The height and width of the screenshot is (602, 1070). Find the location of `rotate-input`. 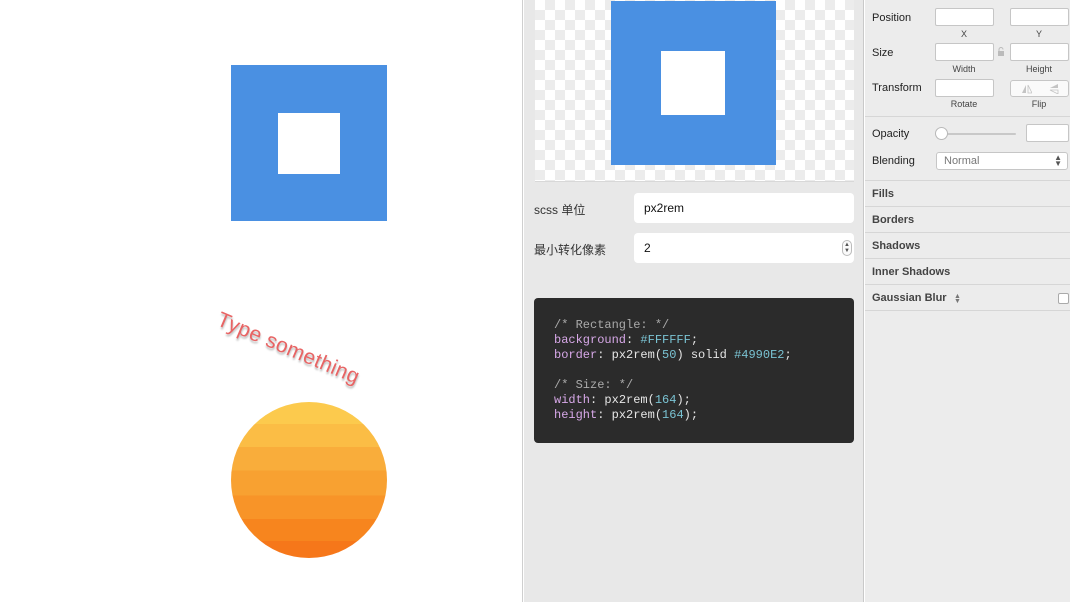

rotate-input is located at coordinates (964, 88).